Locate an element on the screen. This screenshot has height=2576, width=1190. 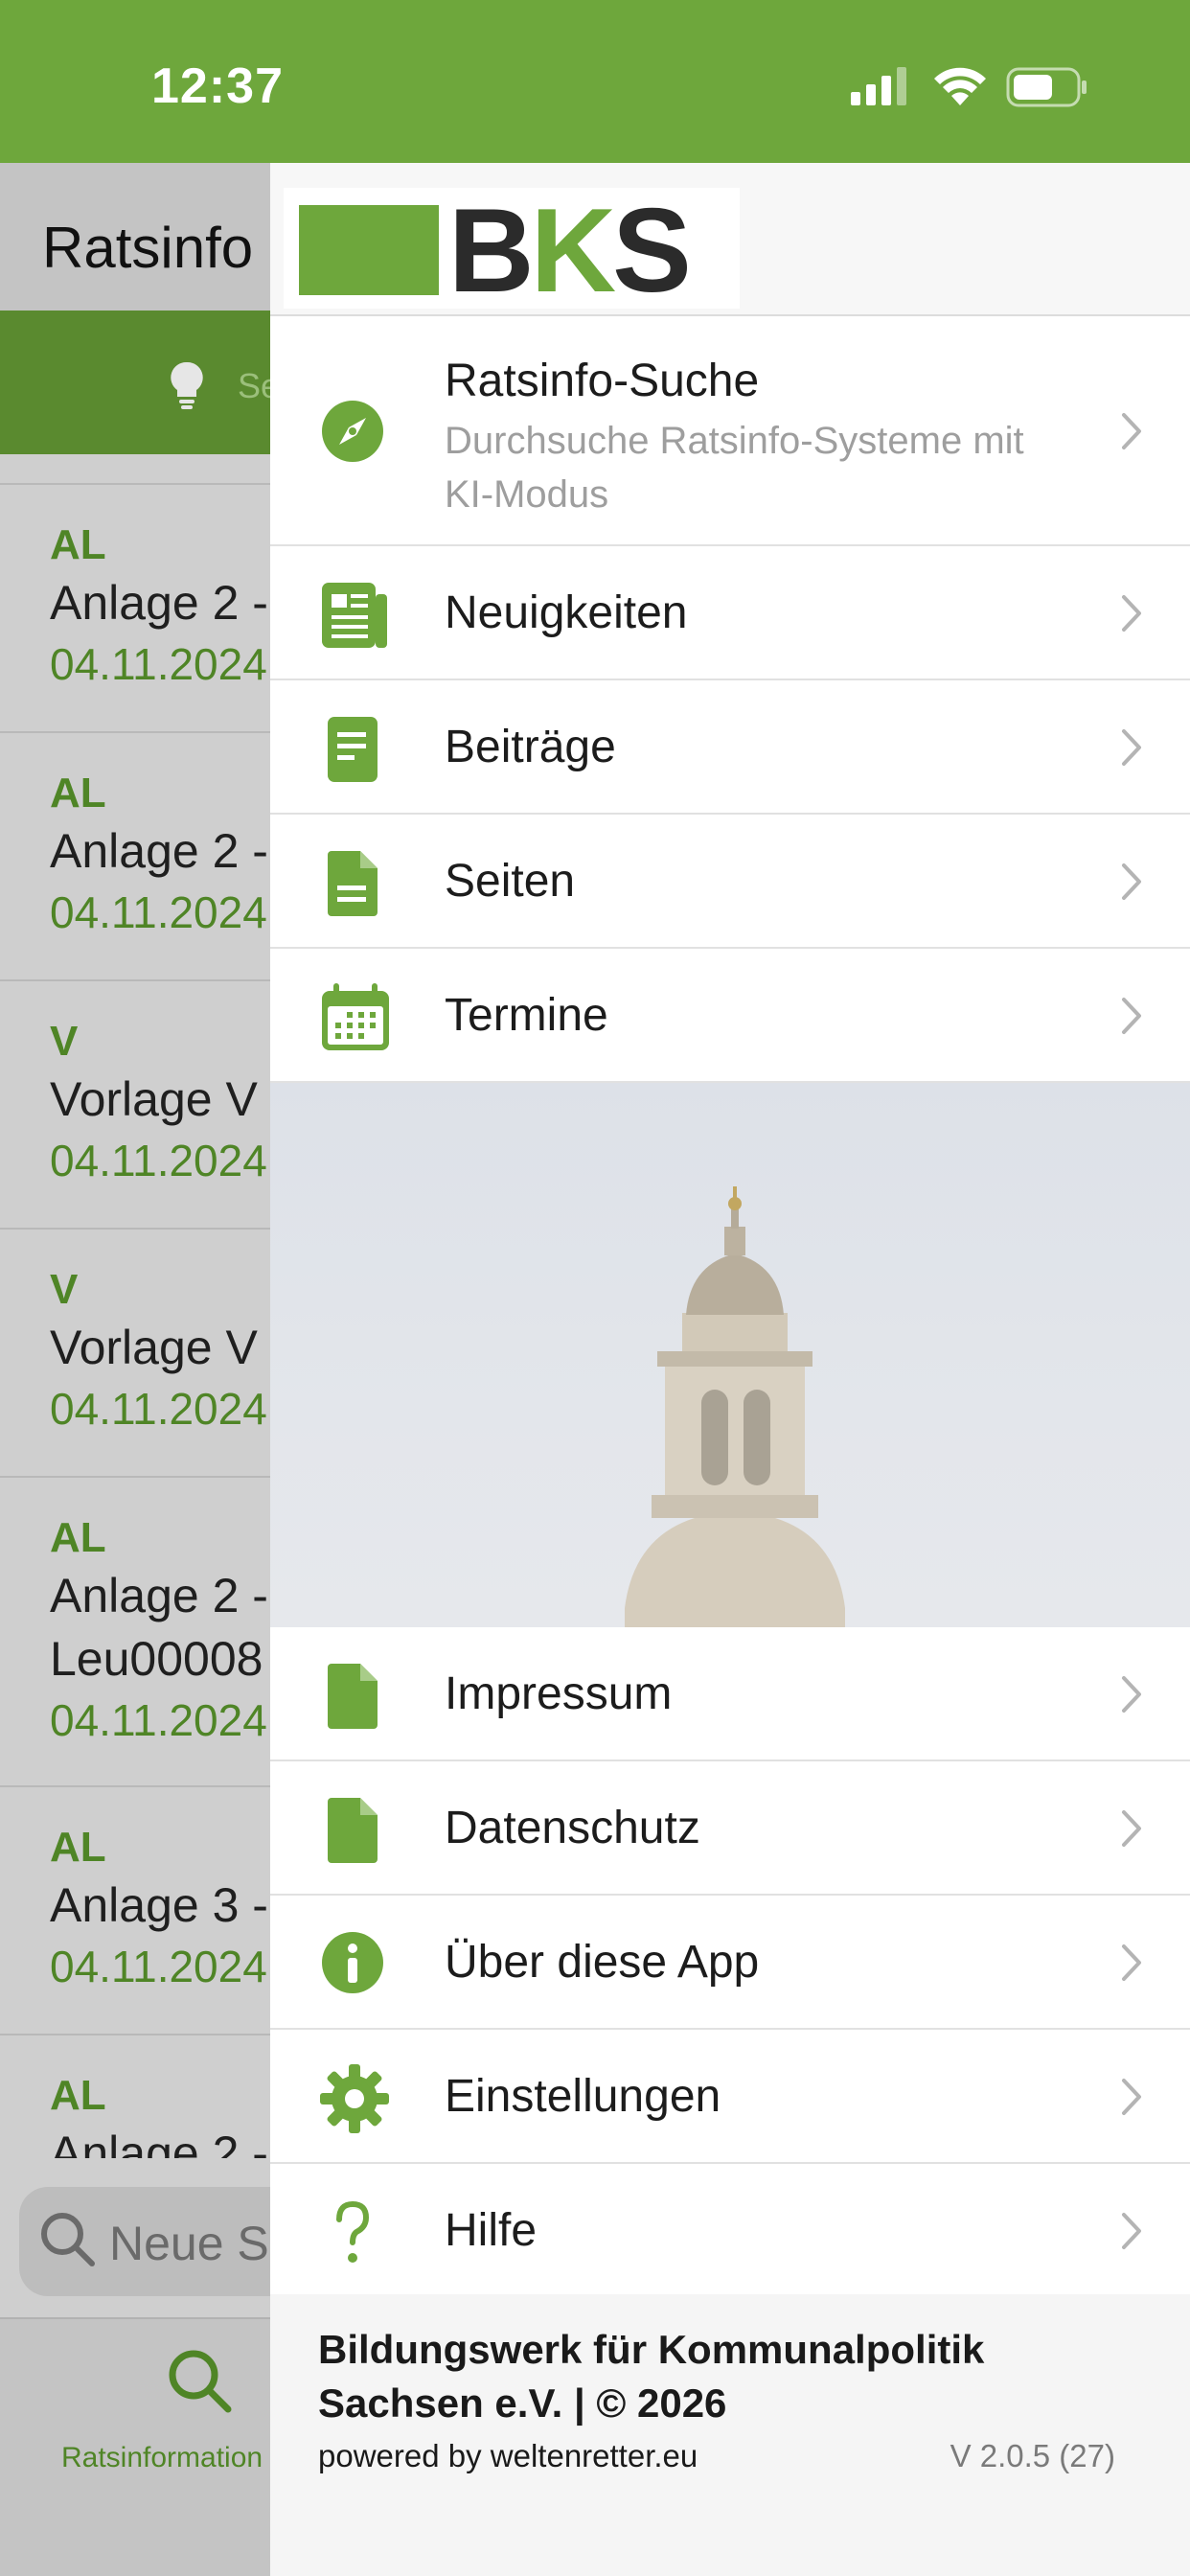
background-hint-text: Se is located at coordinates (254, 385).